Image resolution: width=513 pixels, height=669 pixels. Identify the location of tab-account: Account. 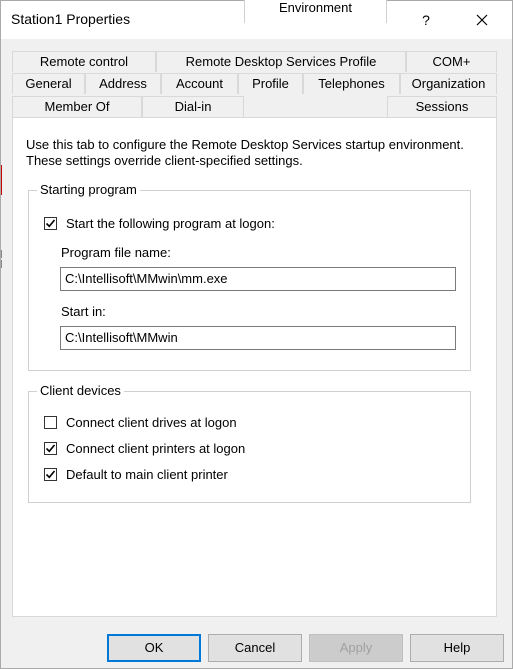
(199, 83).